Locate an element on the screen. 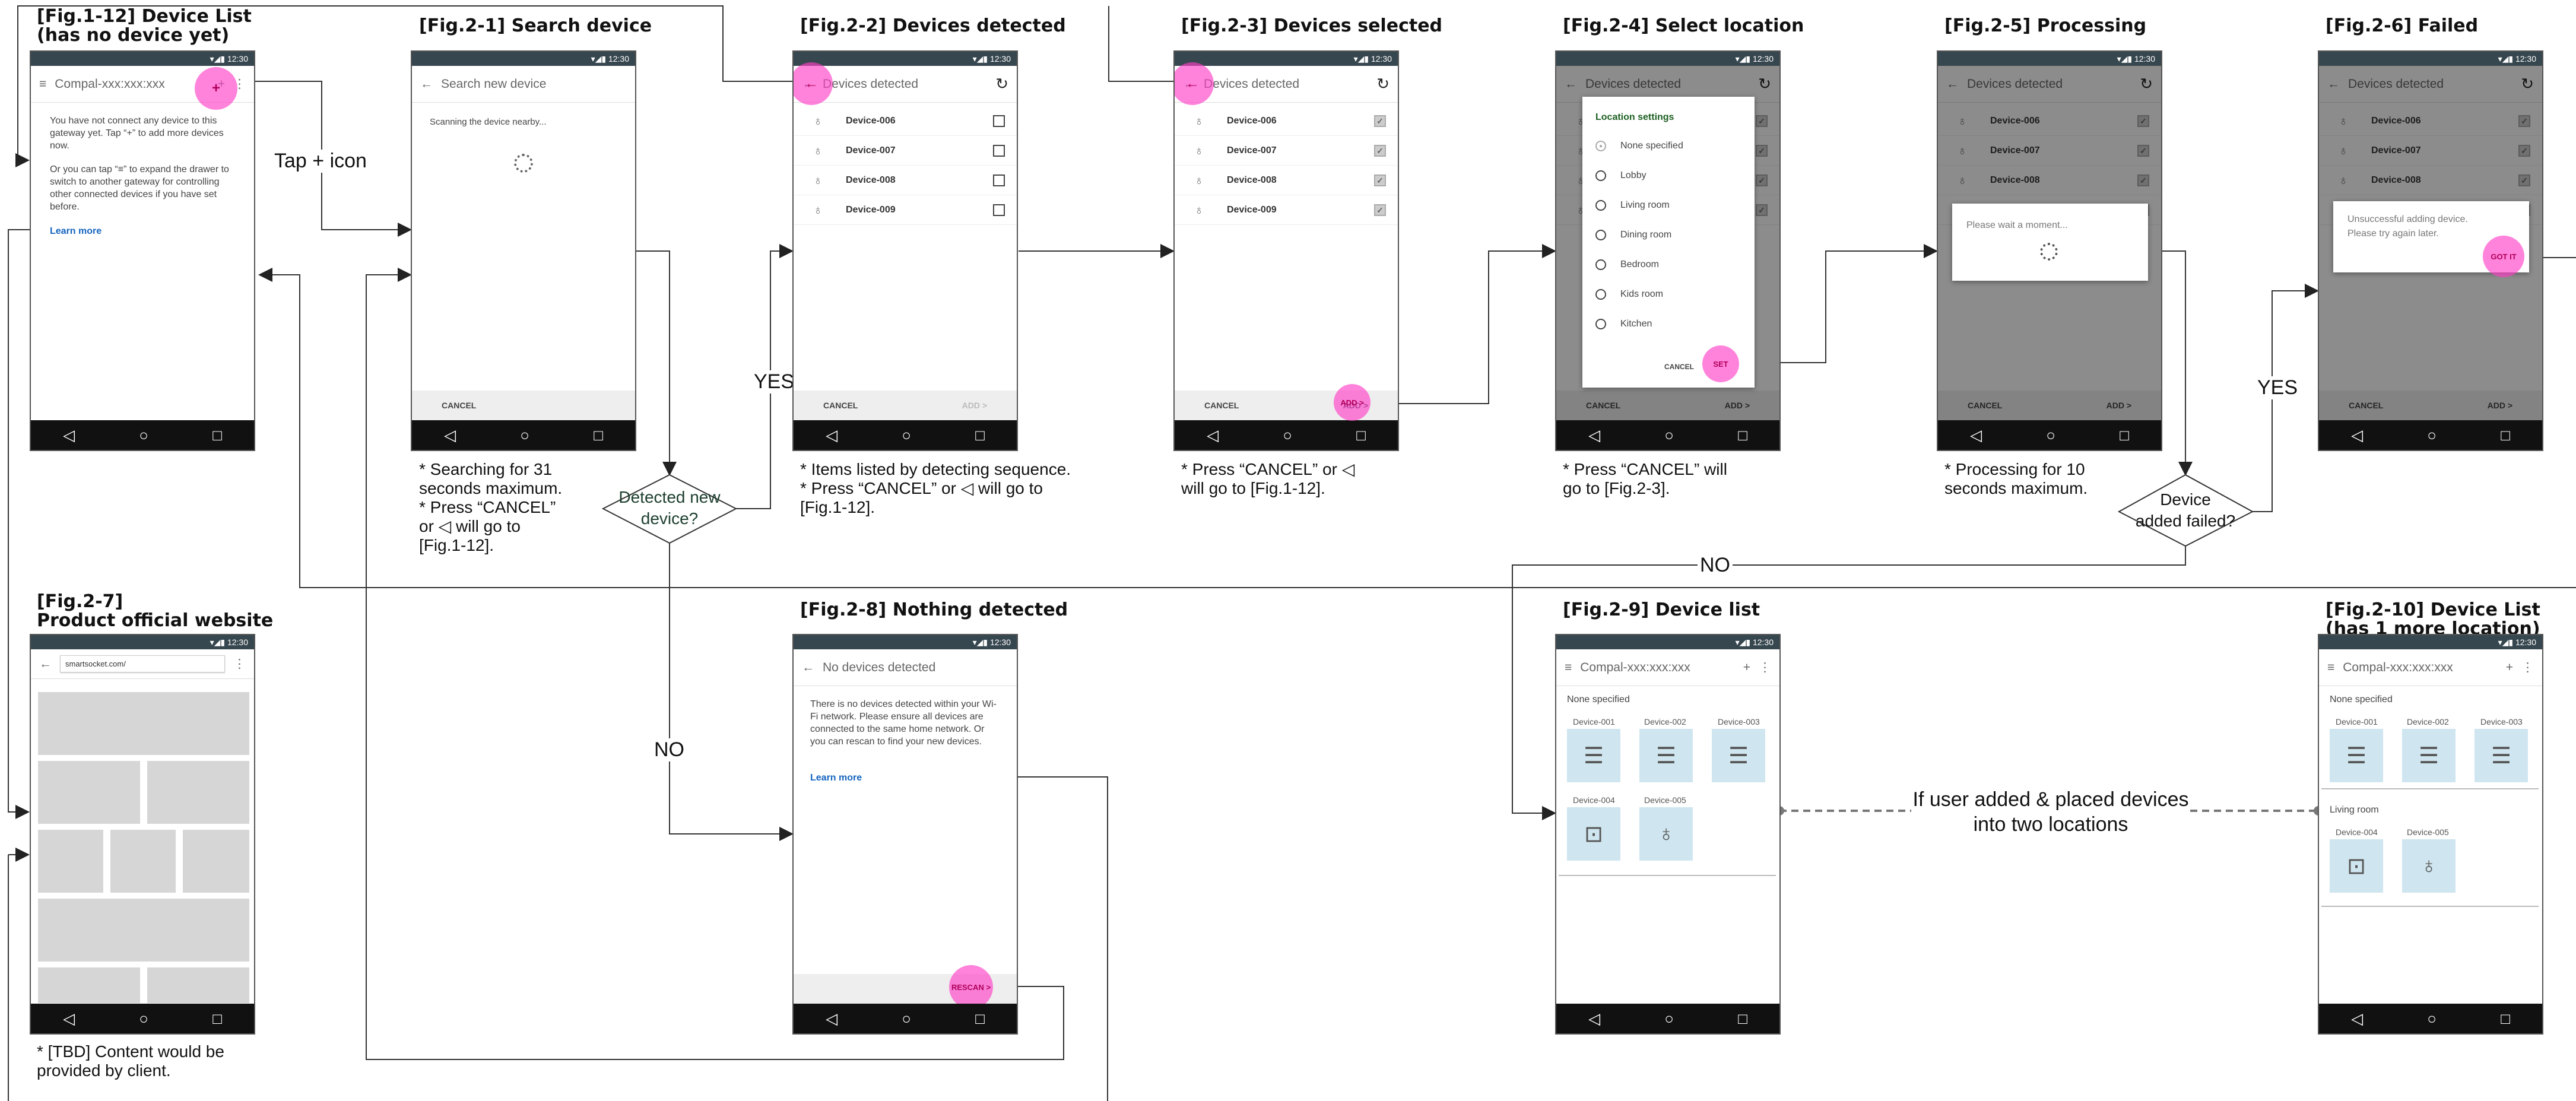  device-row: ♁ Device-008 ✓ is located at coordinates (1286, 180).